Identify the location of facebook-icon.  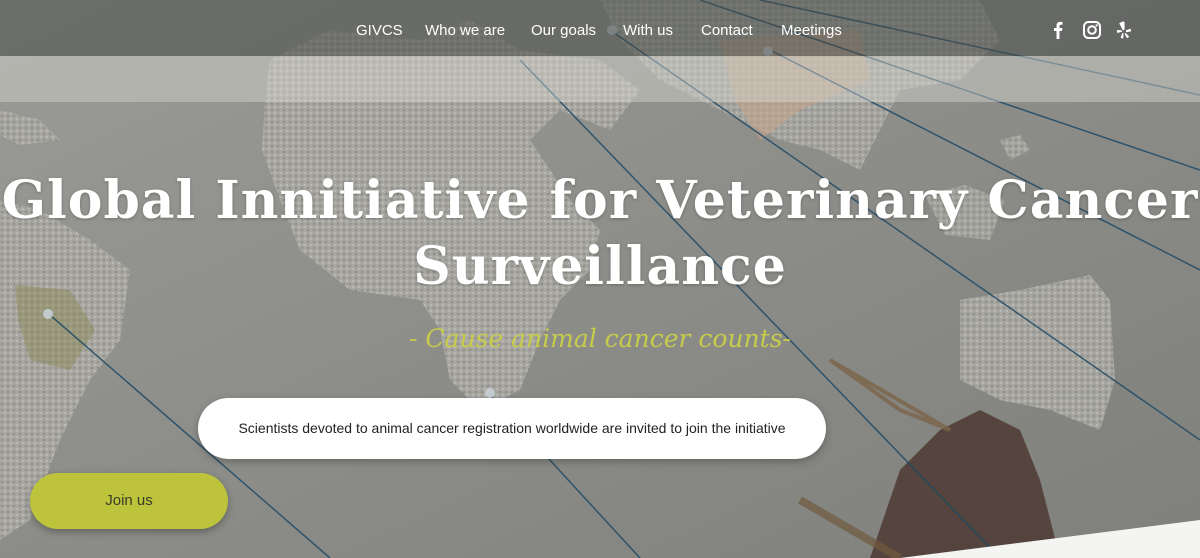
(1058, 30).